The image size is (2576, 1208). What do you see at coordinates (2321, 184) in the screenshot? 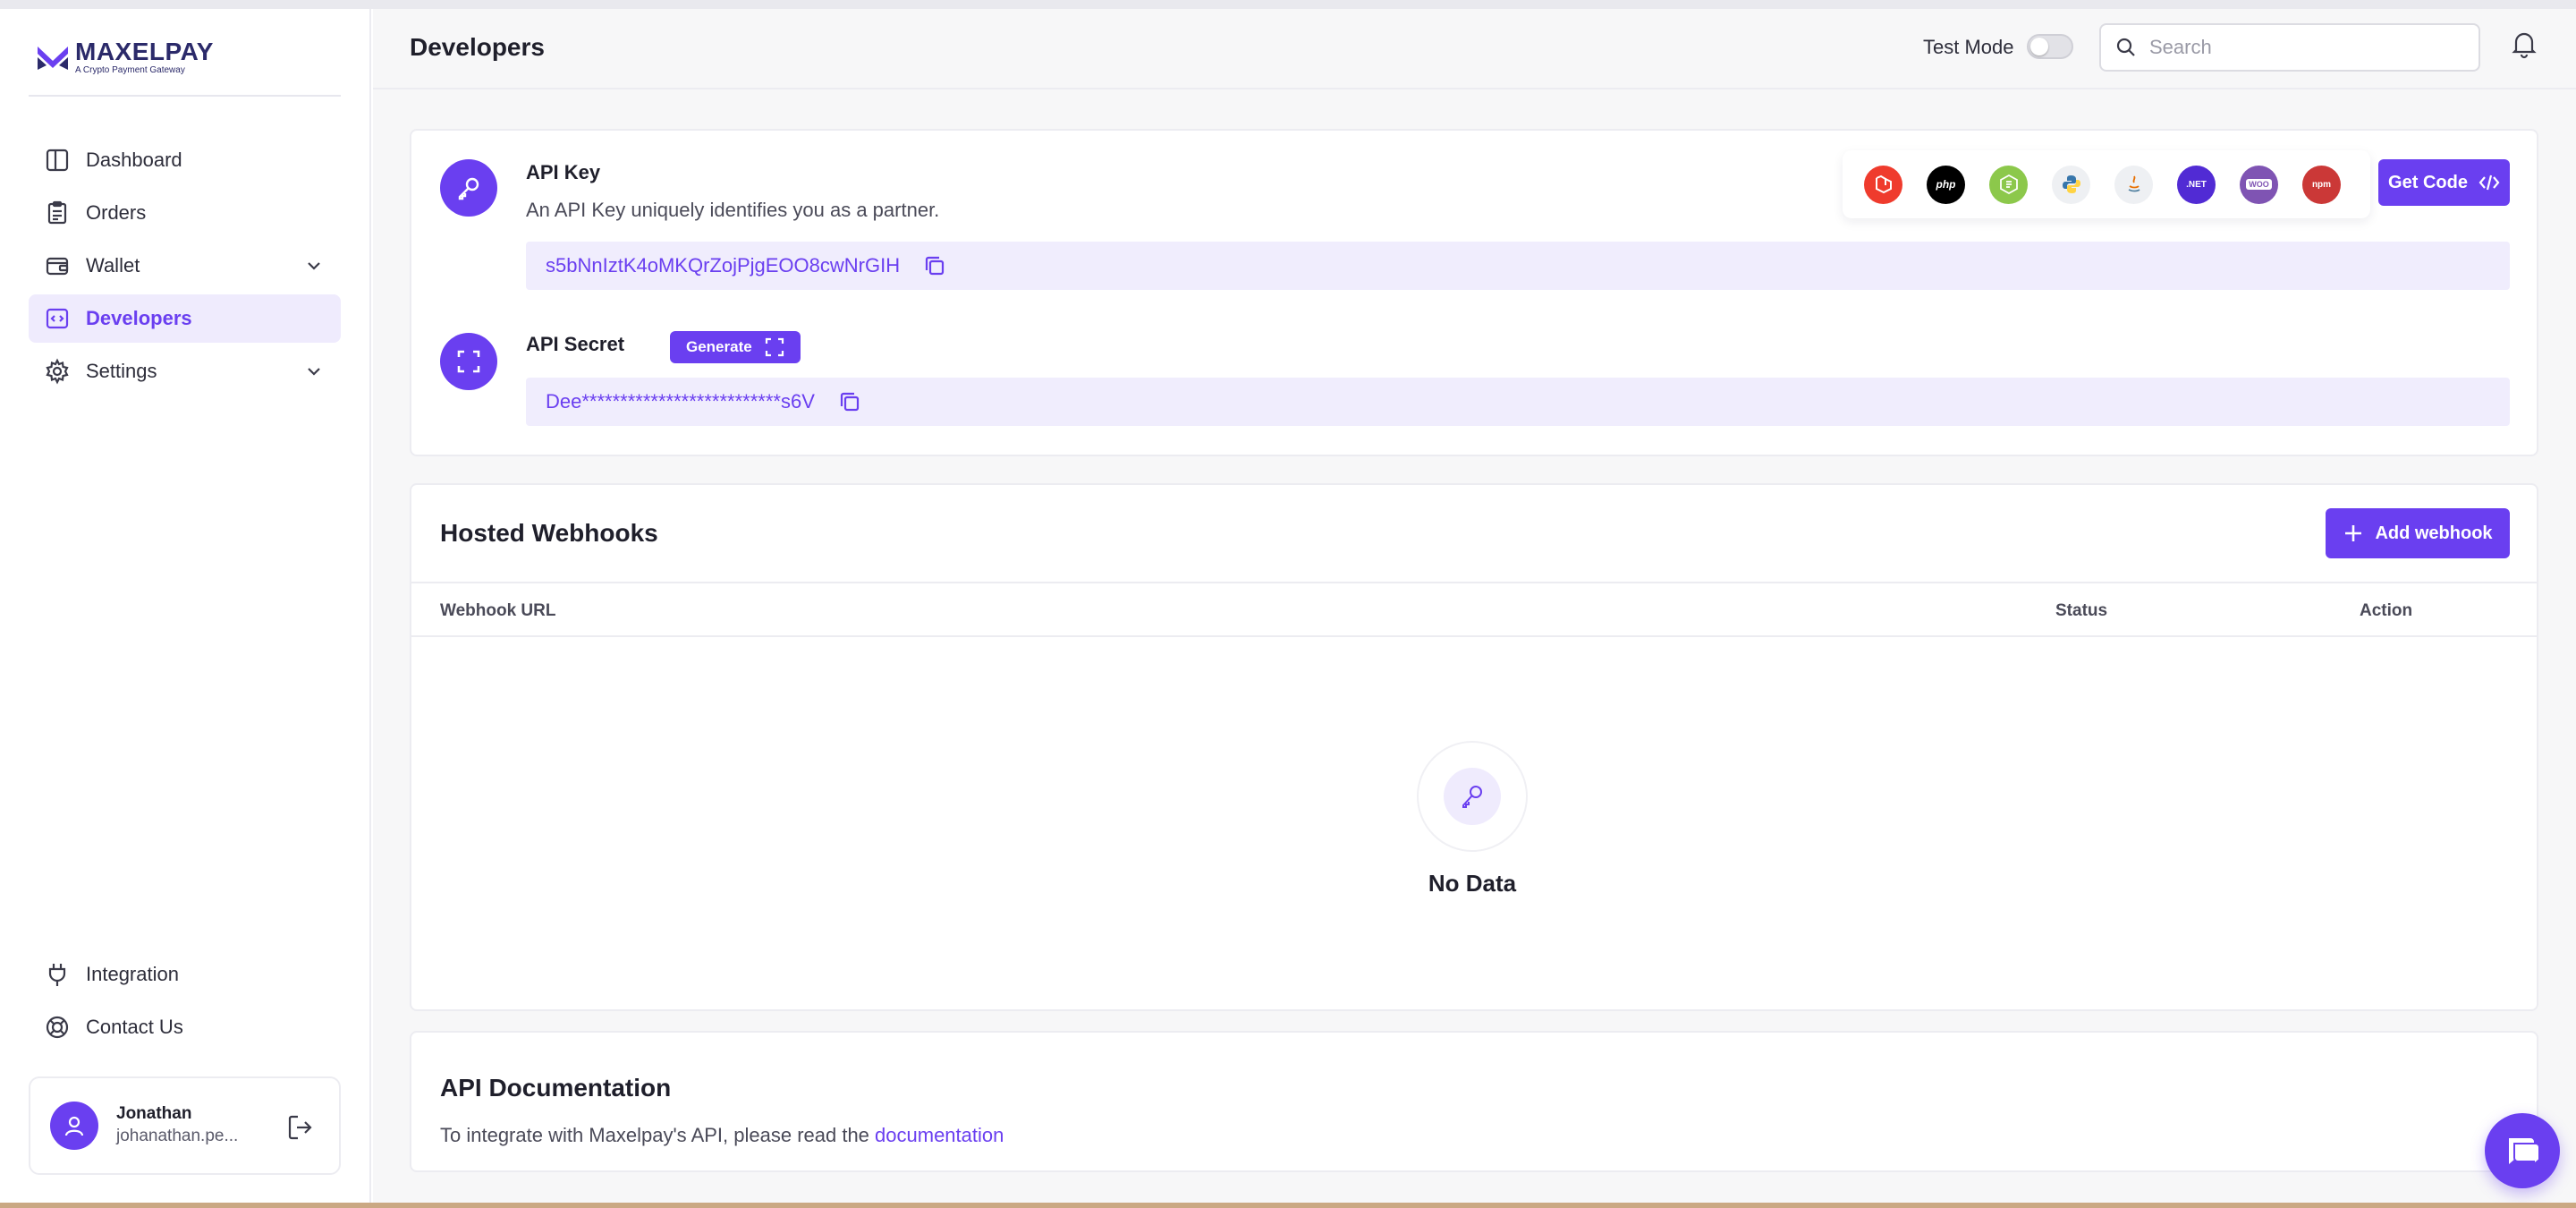
I see `npm-icon: npm` at bounding box center [2321, 184].